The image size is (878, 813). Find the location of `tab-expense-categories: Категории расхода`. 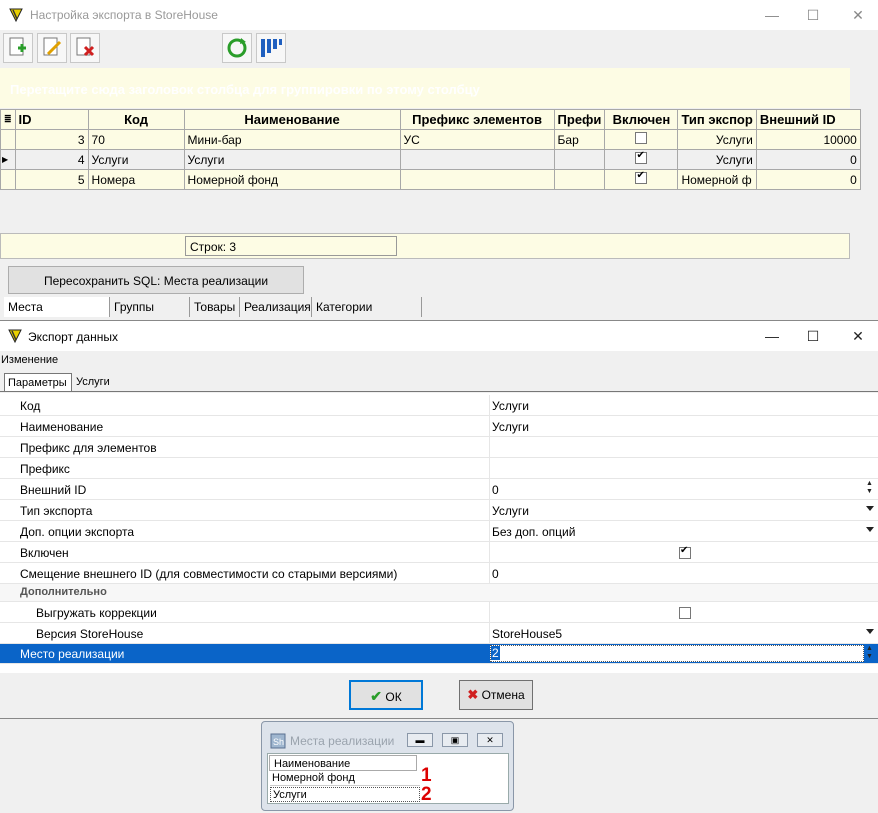

tab-expense-categories: Категории расхода is located at coordinates (367, 315).